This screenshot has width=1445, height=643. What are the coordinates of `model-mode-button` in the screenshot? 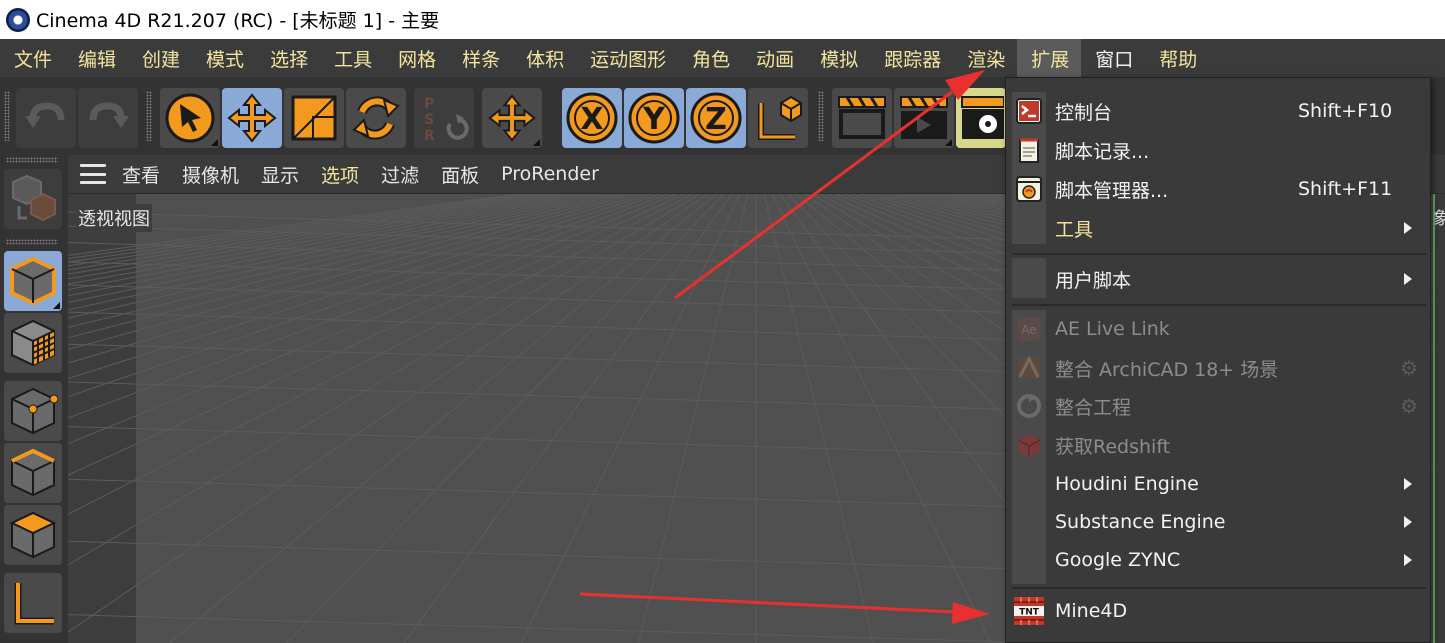 It's located at (33, 281).